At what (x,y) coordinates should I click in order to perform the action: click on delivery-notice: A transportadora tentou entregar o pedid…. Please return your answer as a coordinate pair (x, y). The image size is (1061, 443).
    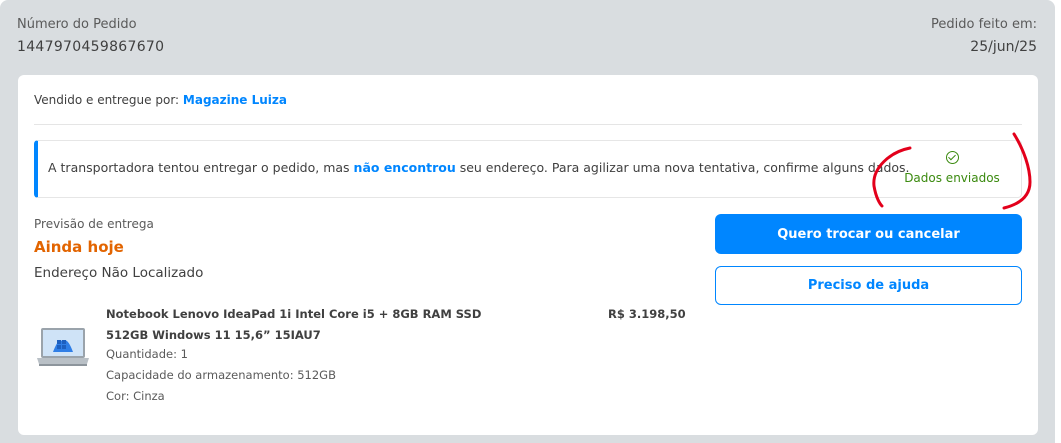
    Looking at the image, I should click on (528, 169).